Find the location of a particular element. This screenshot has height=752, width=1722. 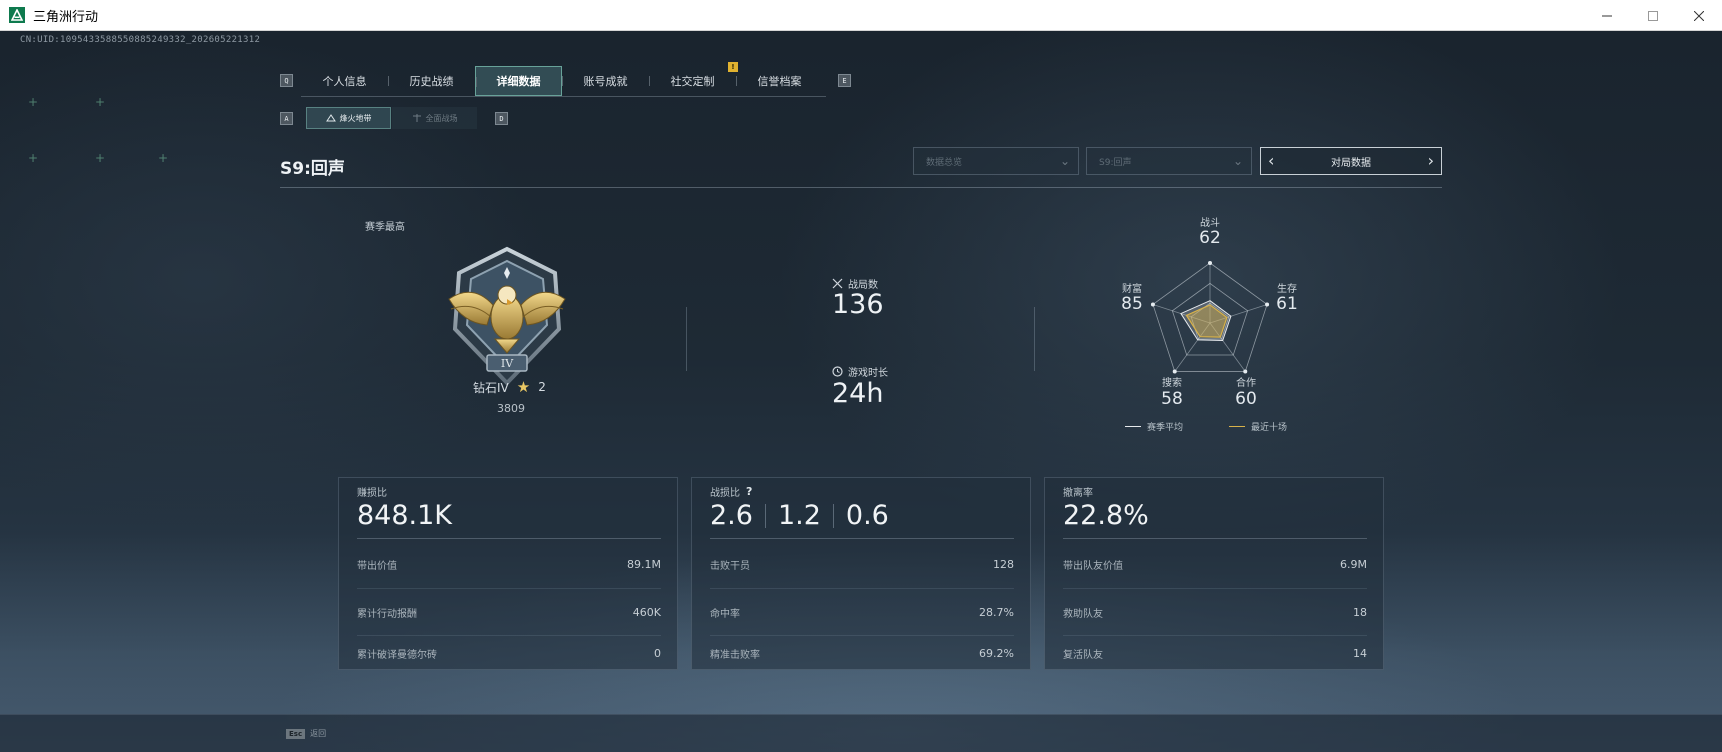

stat-value: 0 is located at coordinates (657, 653).